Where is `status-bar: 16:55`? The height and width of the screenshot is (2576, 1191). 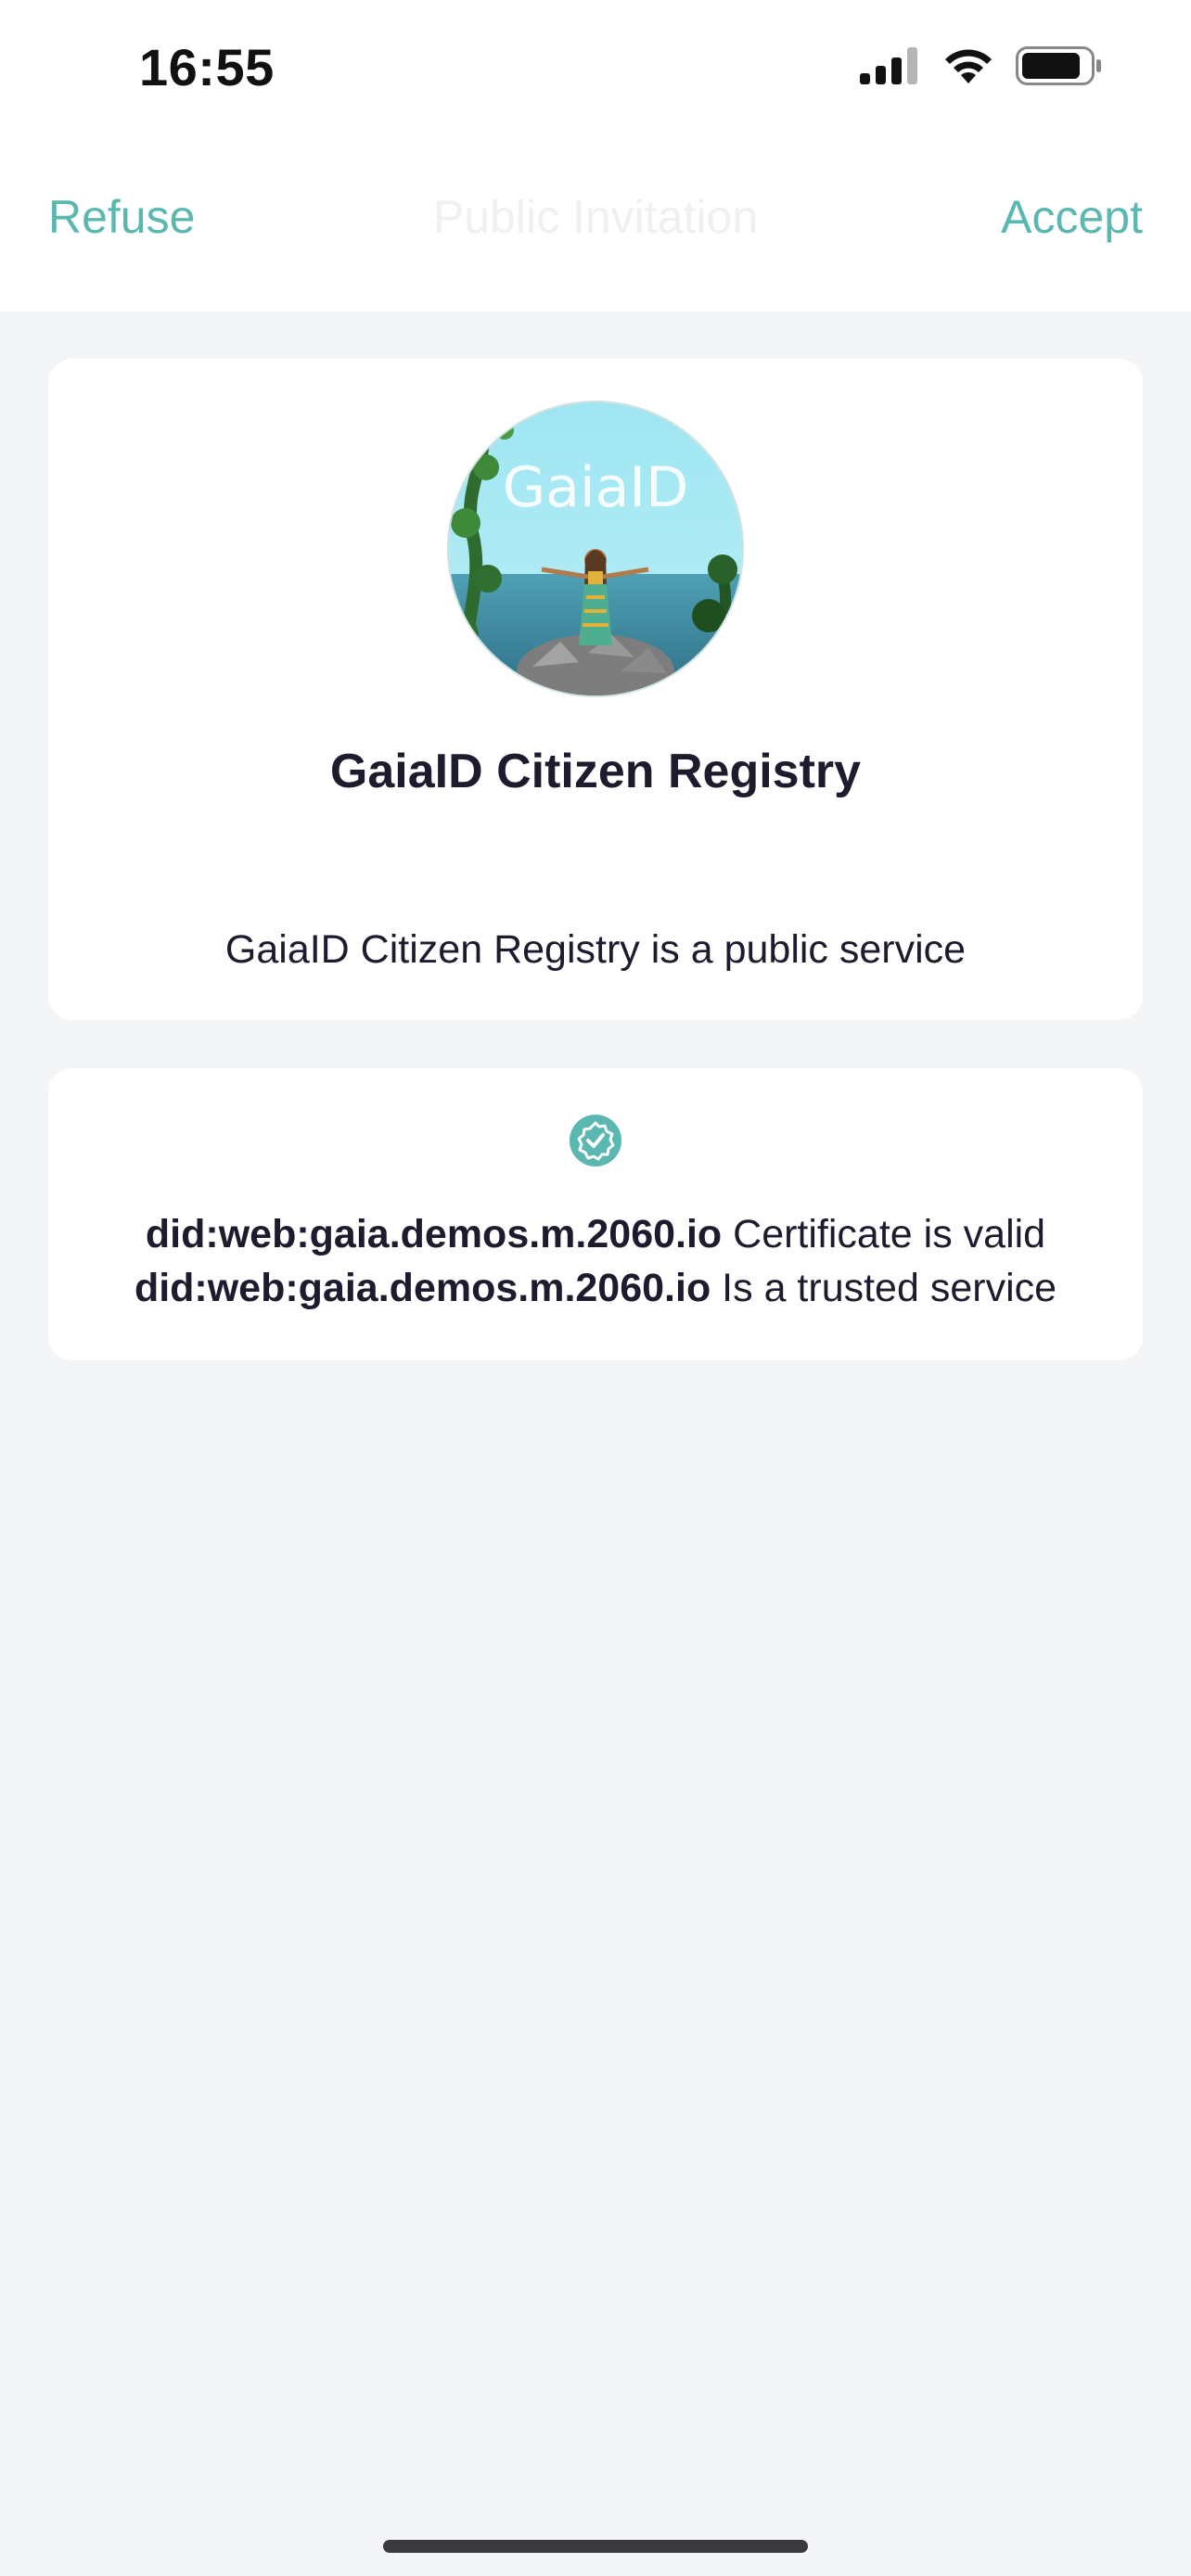
status-bar: 16:55 is located at coordinates (595, 69).